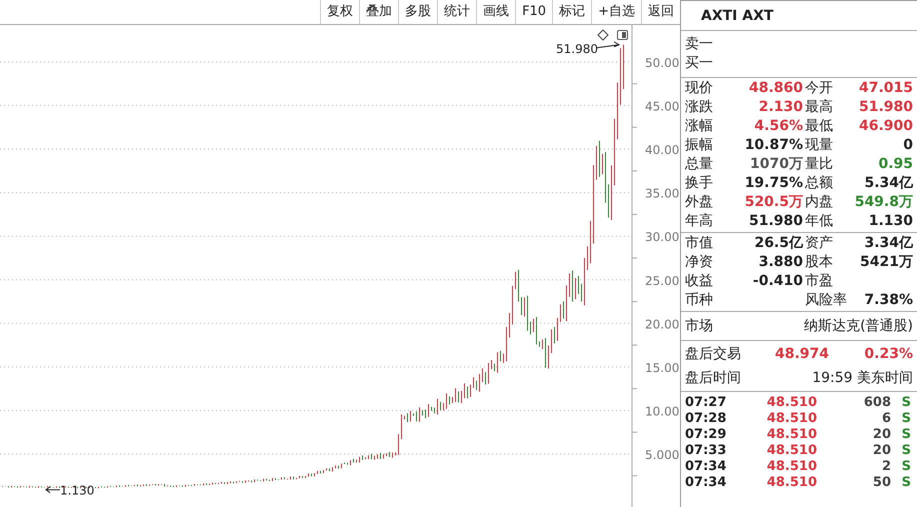 The width and height of the screenshot is (917, 507). What do you see at coordinates (819, 281) in the screenshot?
I see `quote-label: 市盈` at bounding box center [819, 281].